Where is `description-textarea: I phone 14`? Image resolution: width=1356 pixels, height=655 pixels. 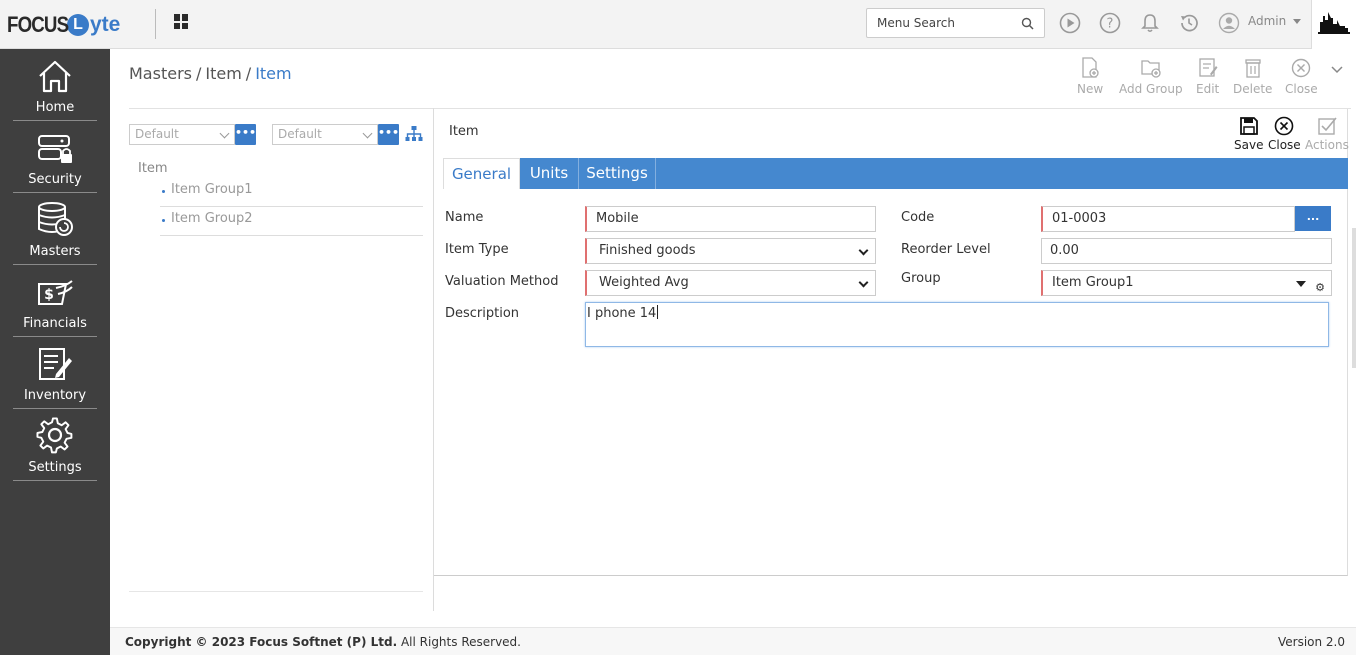 description-textarea: I phone 14 is located at coordinates (957, 324).